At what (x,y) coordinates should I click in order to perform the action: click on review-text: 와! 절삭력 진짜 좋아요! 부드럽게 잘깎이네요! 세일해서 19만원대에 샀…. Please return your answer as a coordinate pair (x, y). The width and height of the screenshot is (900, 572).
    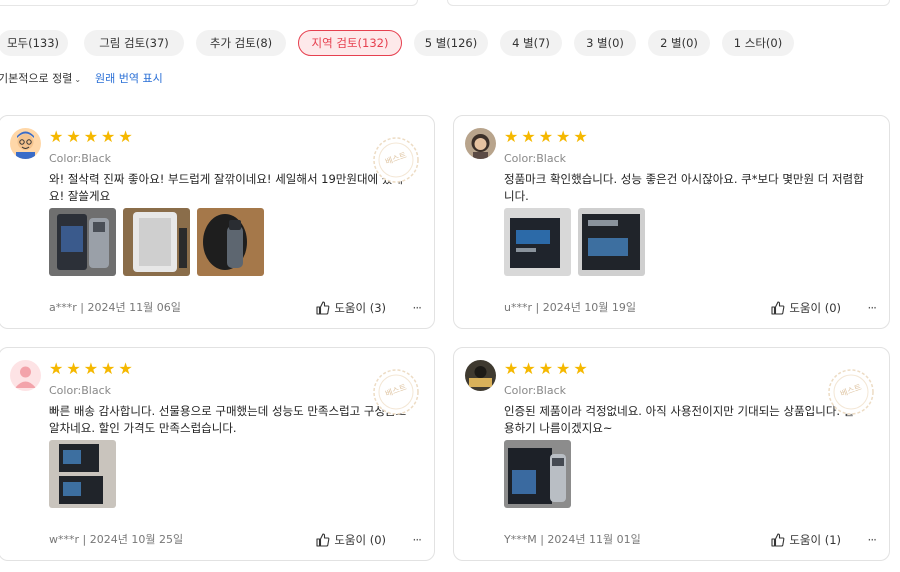
    Looking at the image, I should click on (226, 187).